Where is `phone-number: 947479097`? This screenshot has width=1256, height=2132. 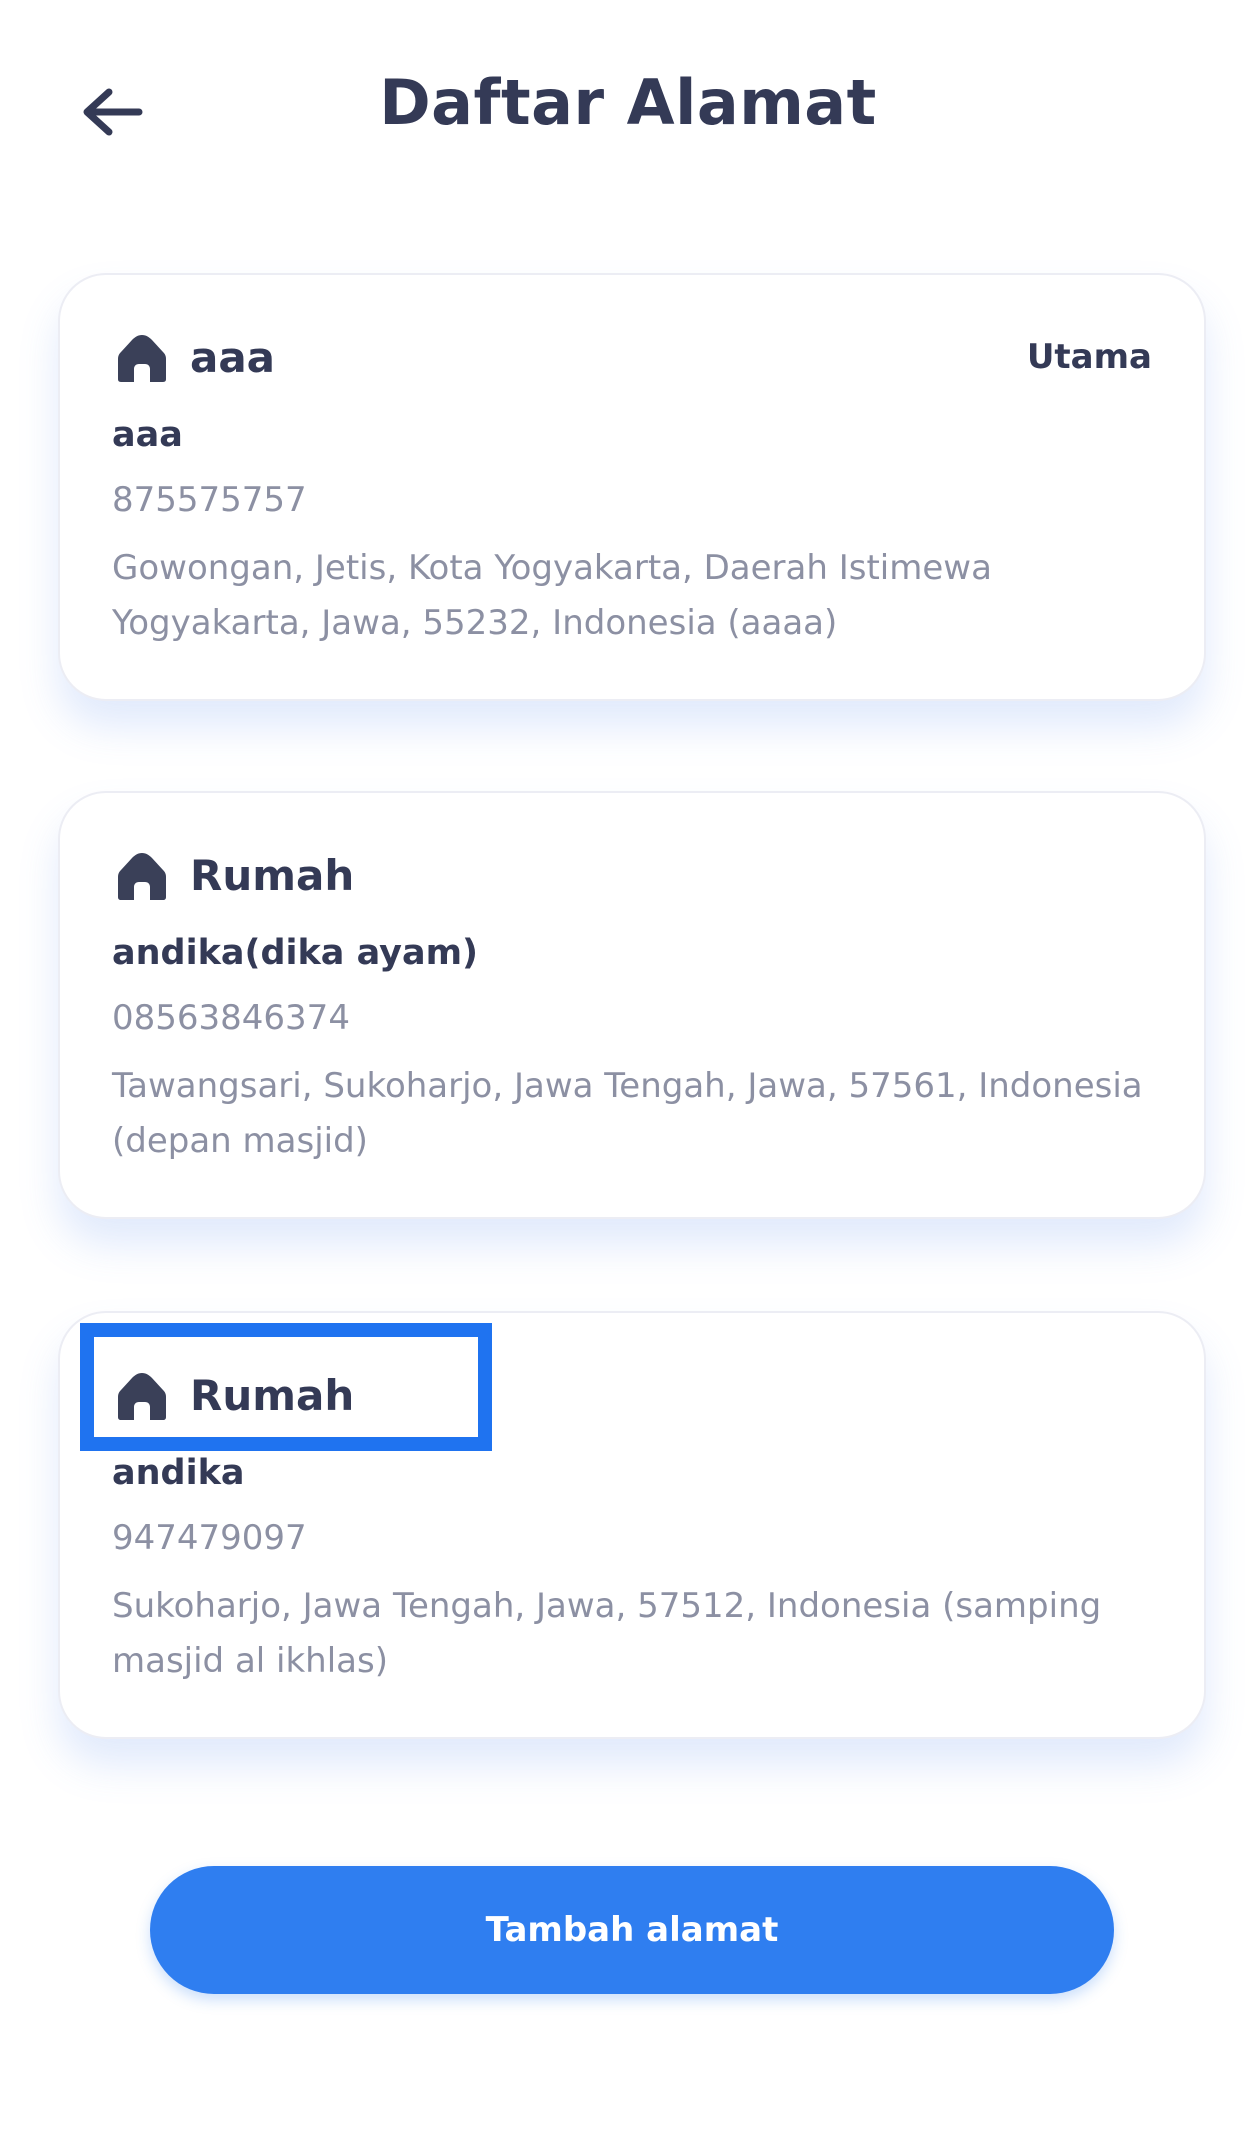 phone-number: 947479097 is located at coordinates (209, 1538).